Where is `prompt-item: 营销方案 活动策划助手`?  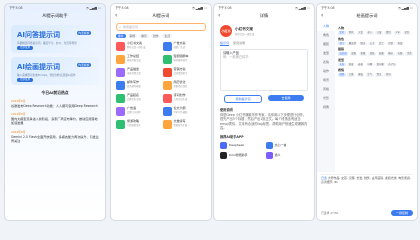
prompt-item: 营销方案 活动策划助手 is located at coordinates (184, 73).